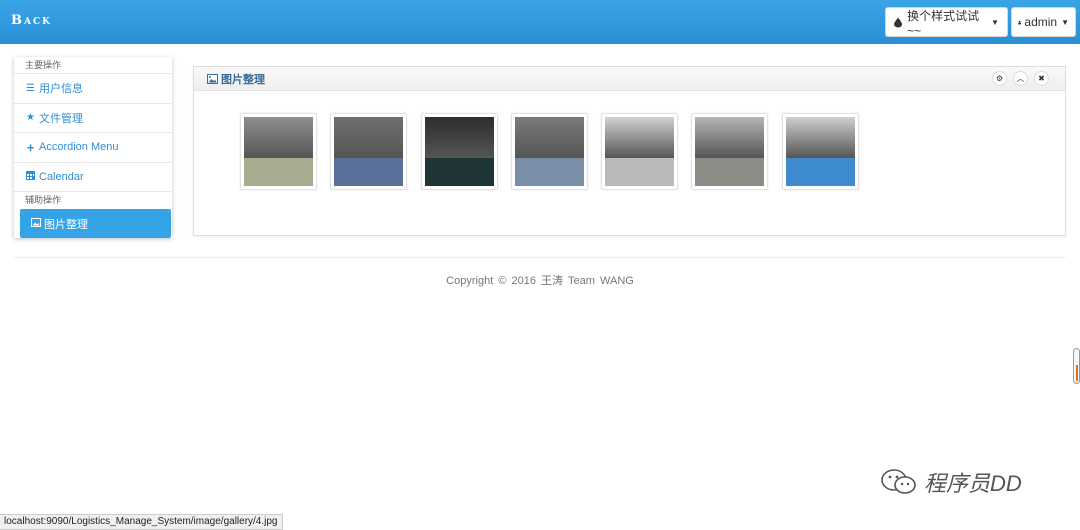 Image resolution: width=1080 pixels, height=530 pixels. What do you see at coordinates (999, 78) in the screenshot?
I see `gear-icon: ⚙` at bounding box center [999, 78].